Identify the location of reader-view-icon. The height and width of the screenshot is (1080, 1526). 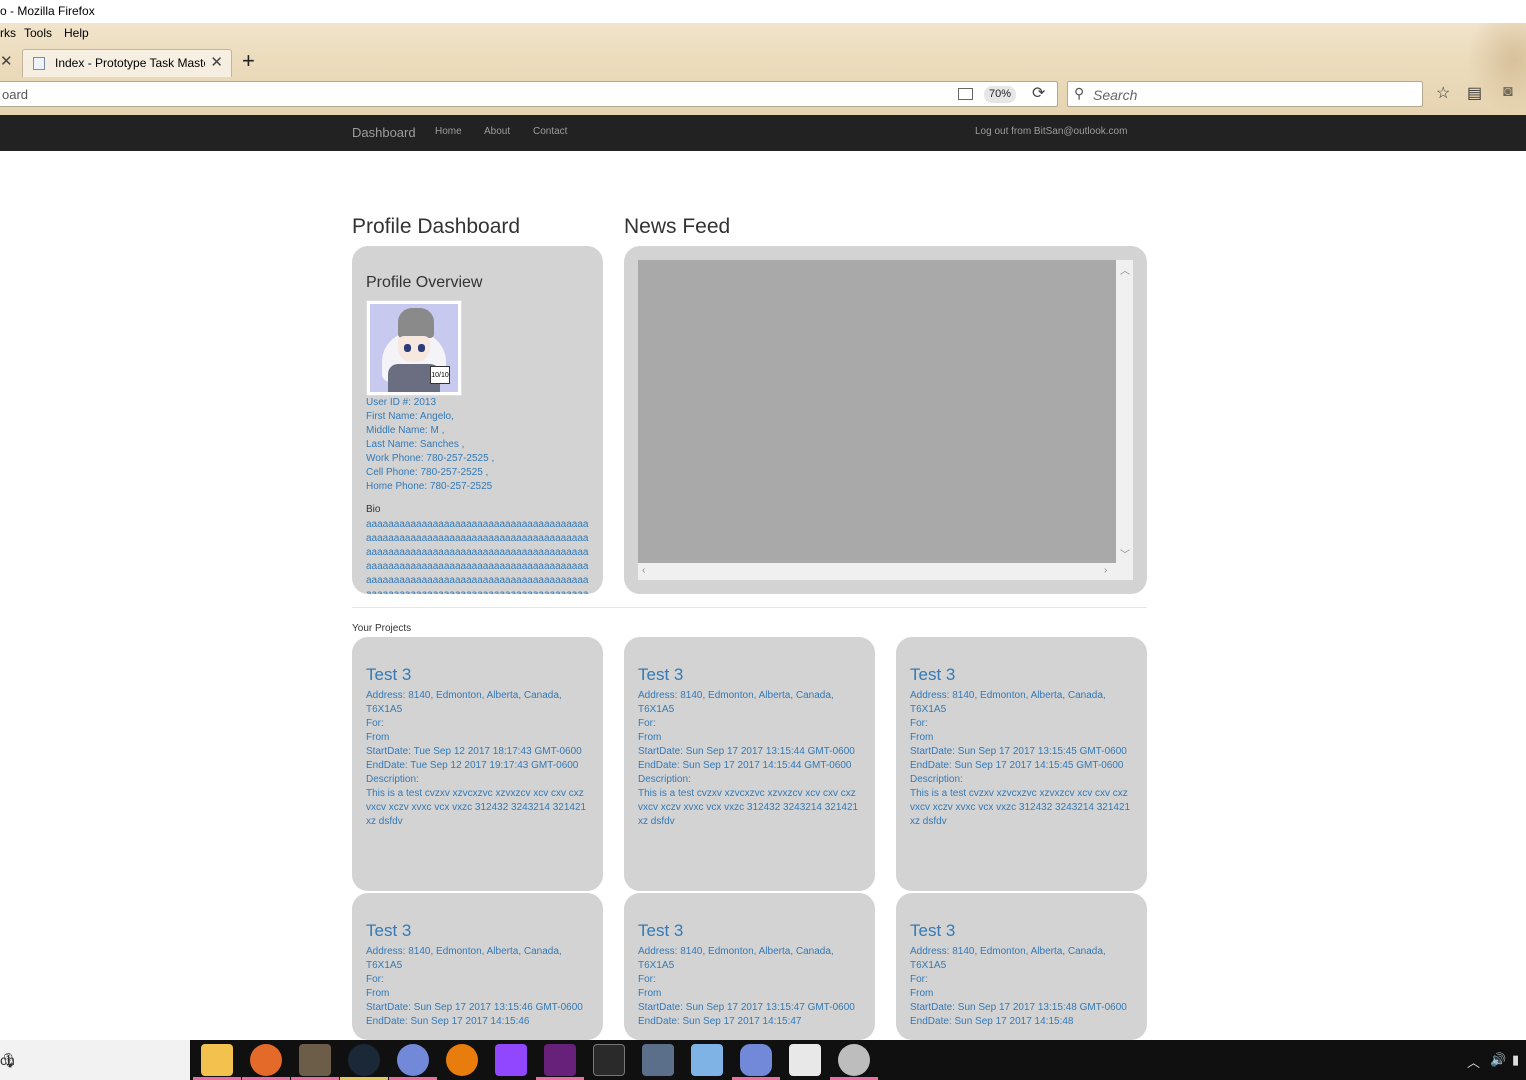
(965, 94).